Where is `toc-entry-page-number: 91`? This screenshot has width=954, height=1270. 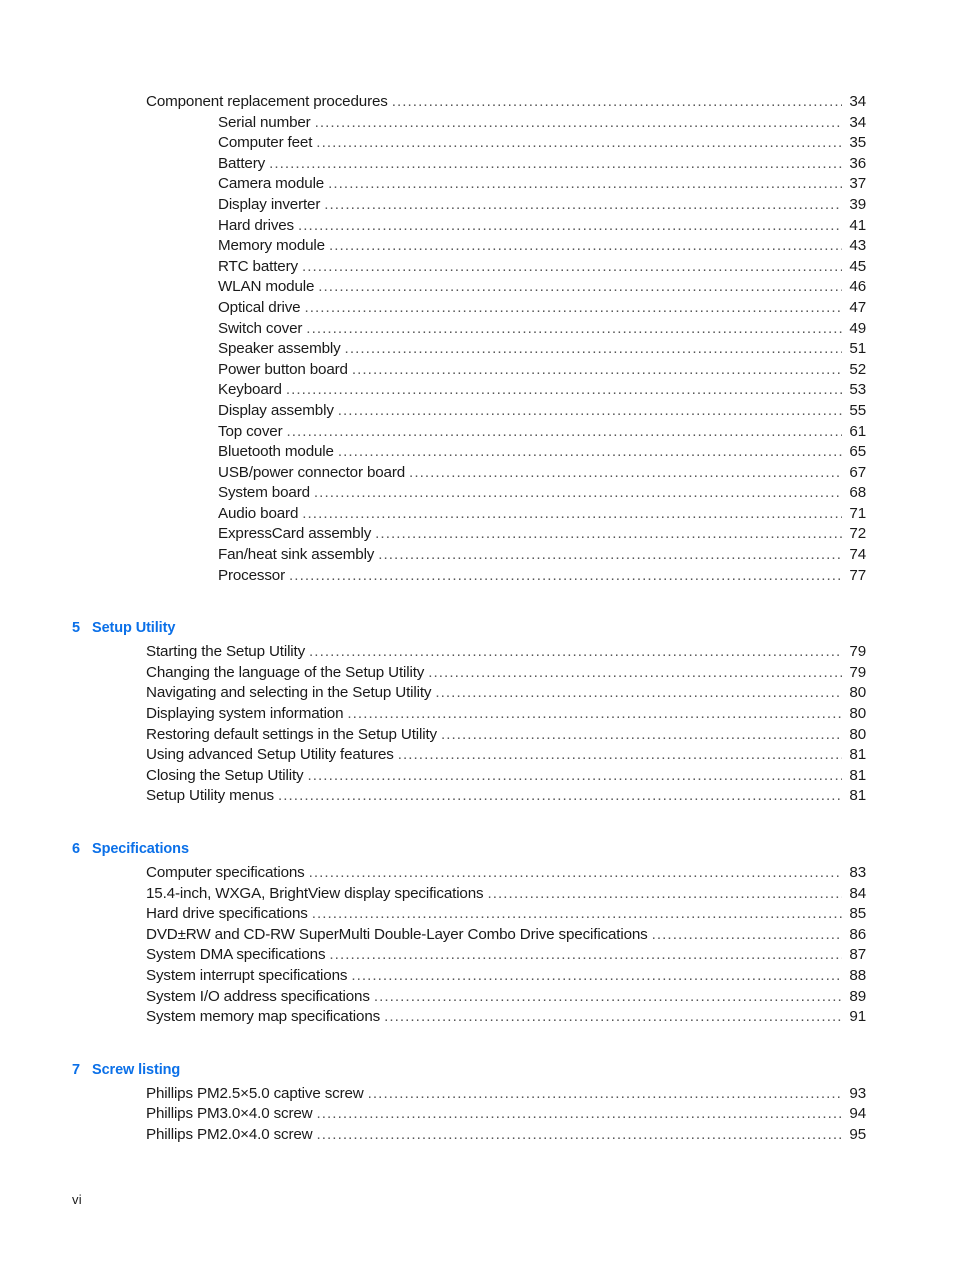
toc-entry-page-number: 91 is located at coordinates (857, 1017).